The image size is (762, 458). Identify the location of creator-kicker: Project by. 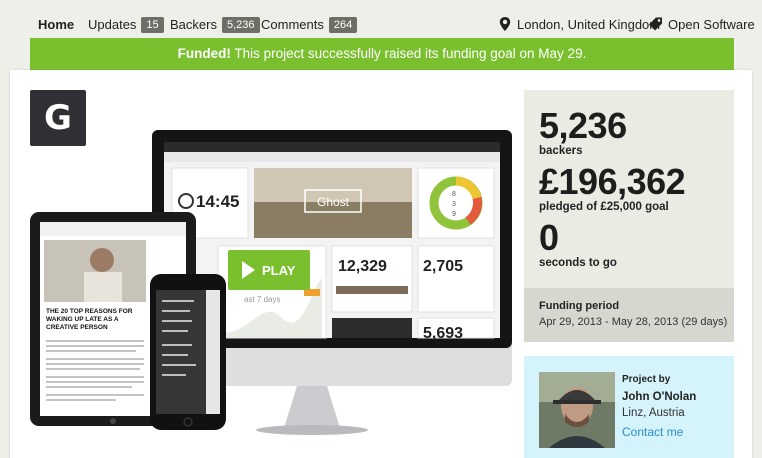
(646, 379).